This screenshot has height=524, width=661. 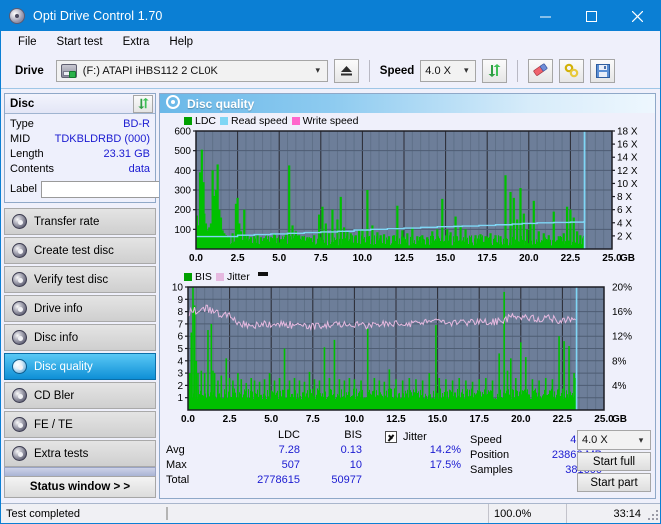 I want to click on svg-text: 600, so click(x=182, y=132).